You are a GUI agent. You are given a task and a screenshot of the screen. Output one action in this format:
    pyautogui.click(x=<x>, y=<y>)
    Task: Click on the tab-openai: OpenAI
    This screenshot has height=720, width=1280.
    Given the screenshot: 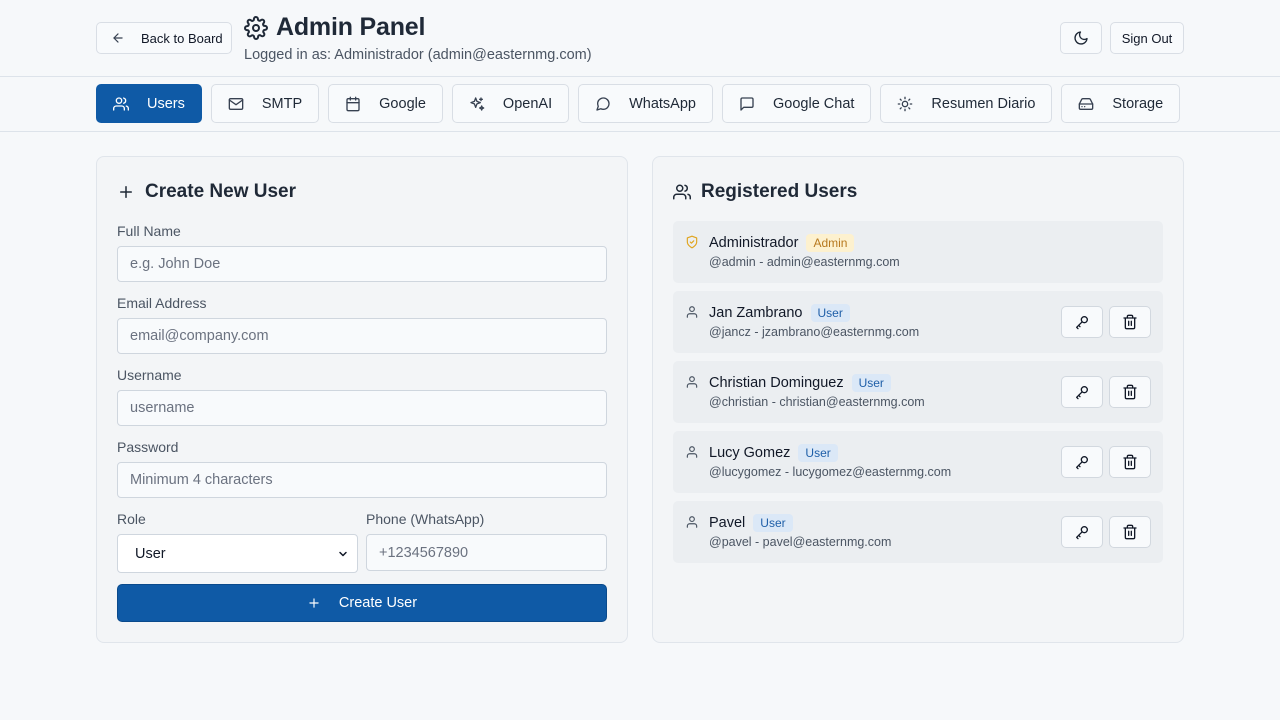 What is the action you would take?
    pyautogui.click(x=510, y=103)
    